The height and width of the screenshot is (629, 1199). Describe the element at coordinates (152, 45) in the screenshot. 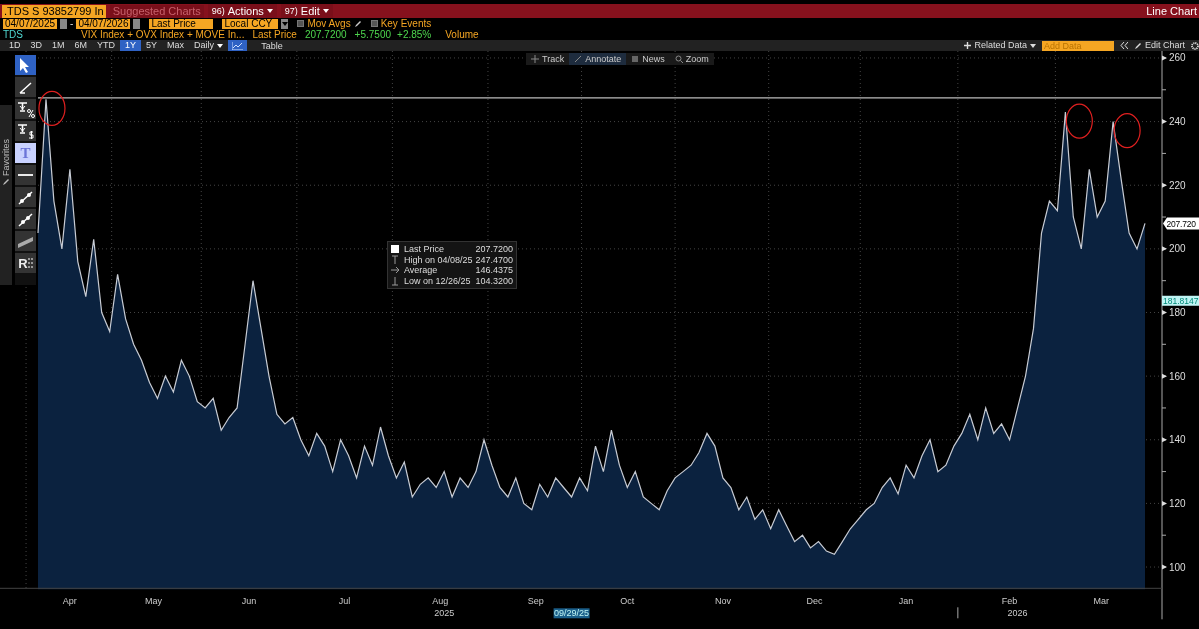

I see `period-tab: 5Y` at that location.